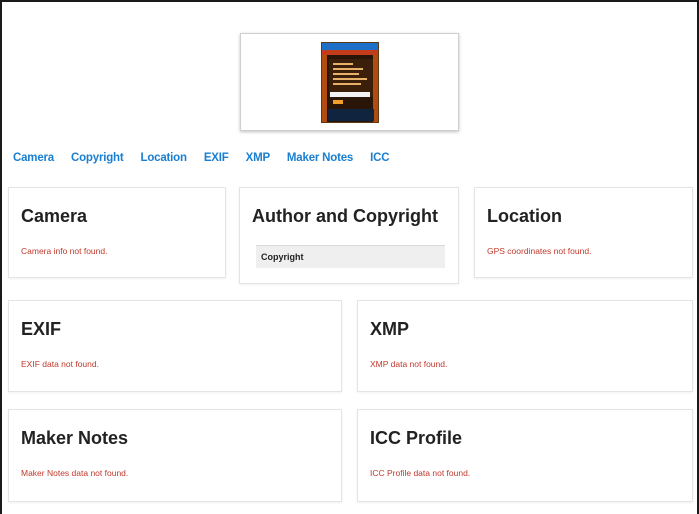 The height and width of the screenshot is (514, 699). I want to click on nav-link-location: Location, so click(164, 158).